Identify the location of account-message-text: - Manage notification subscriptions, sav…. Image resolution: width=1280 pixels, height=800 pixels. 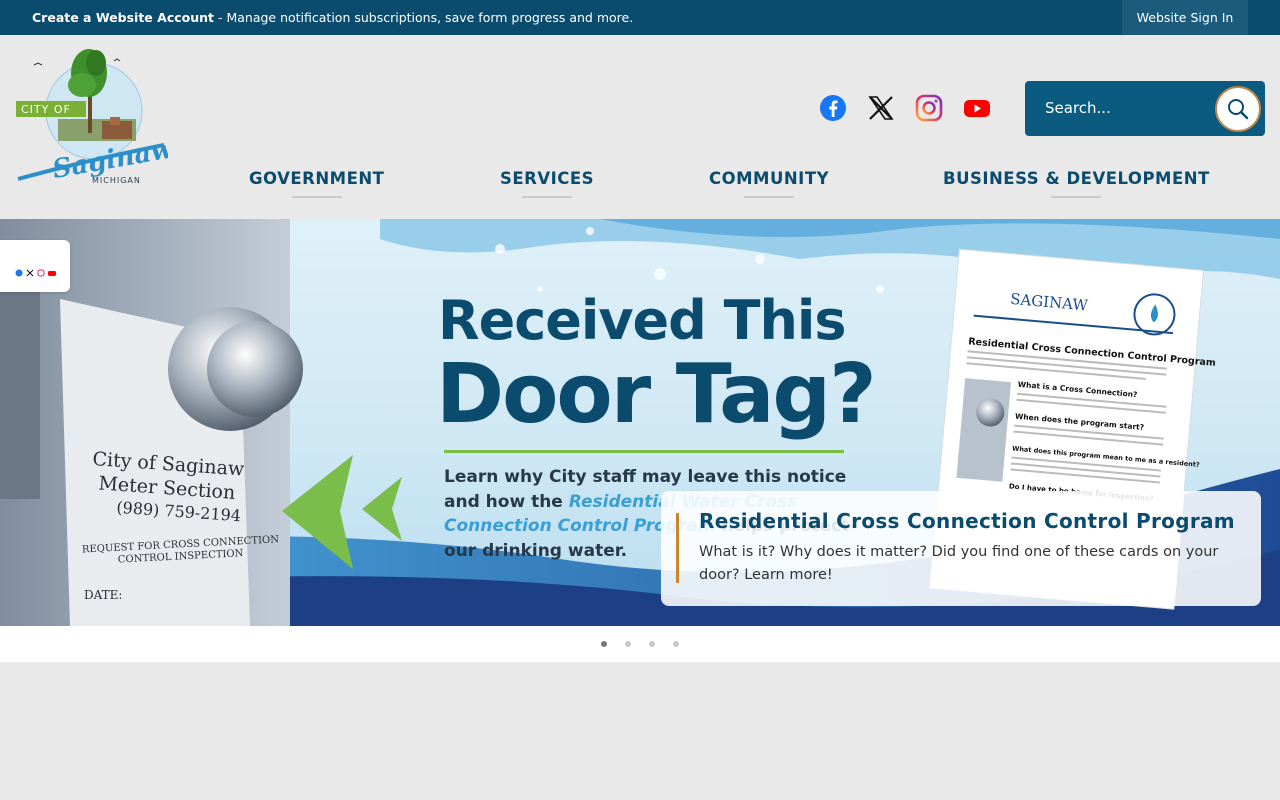
(424, 17).